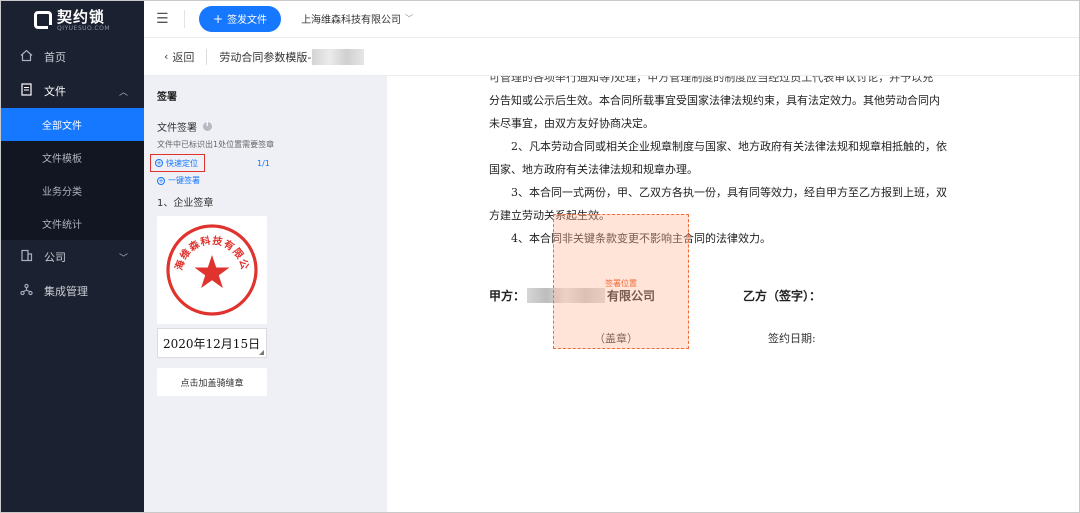  I want to click on sign-note: 文件中已标识出1处位置需要签章, so click(216, 144).